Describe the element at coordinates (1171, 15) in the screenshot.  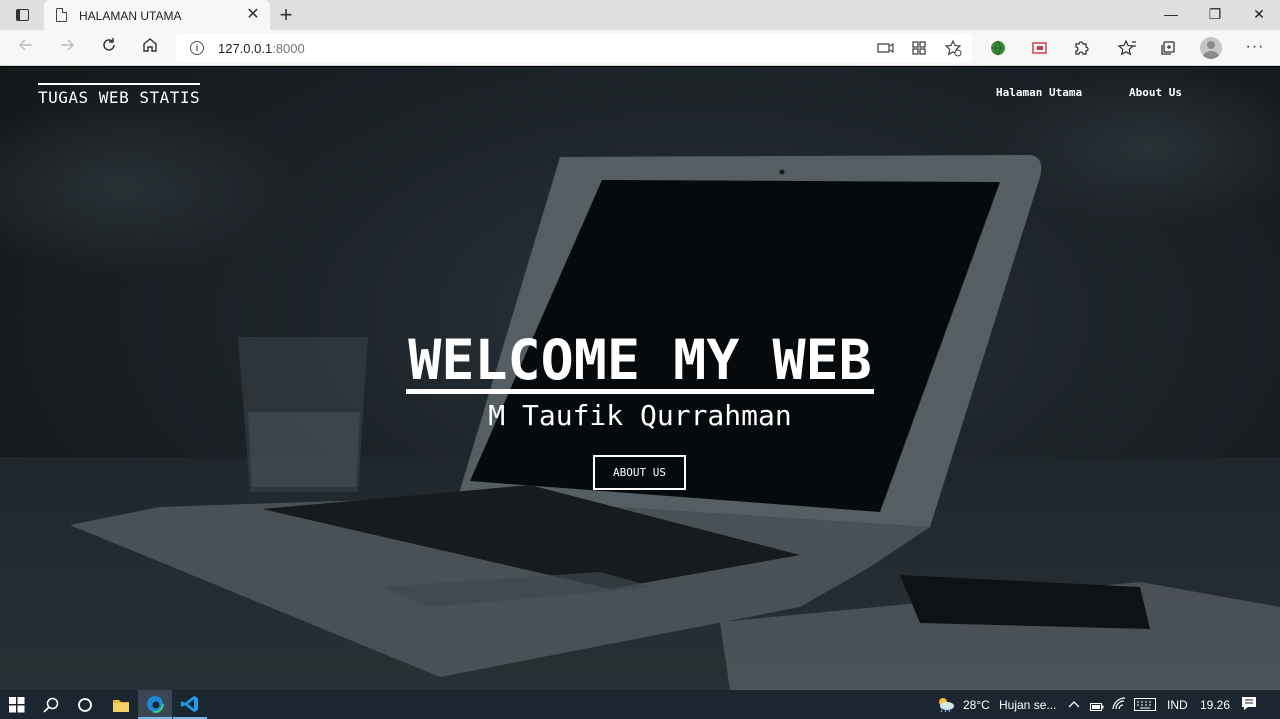
I see `minimize-button: —` at that location.